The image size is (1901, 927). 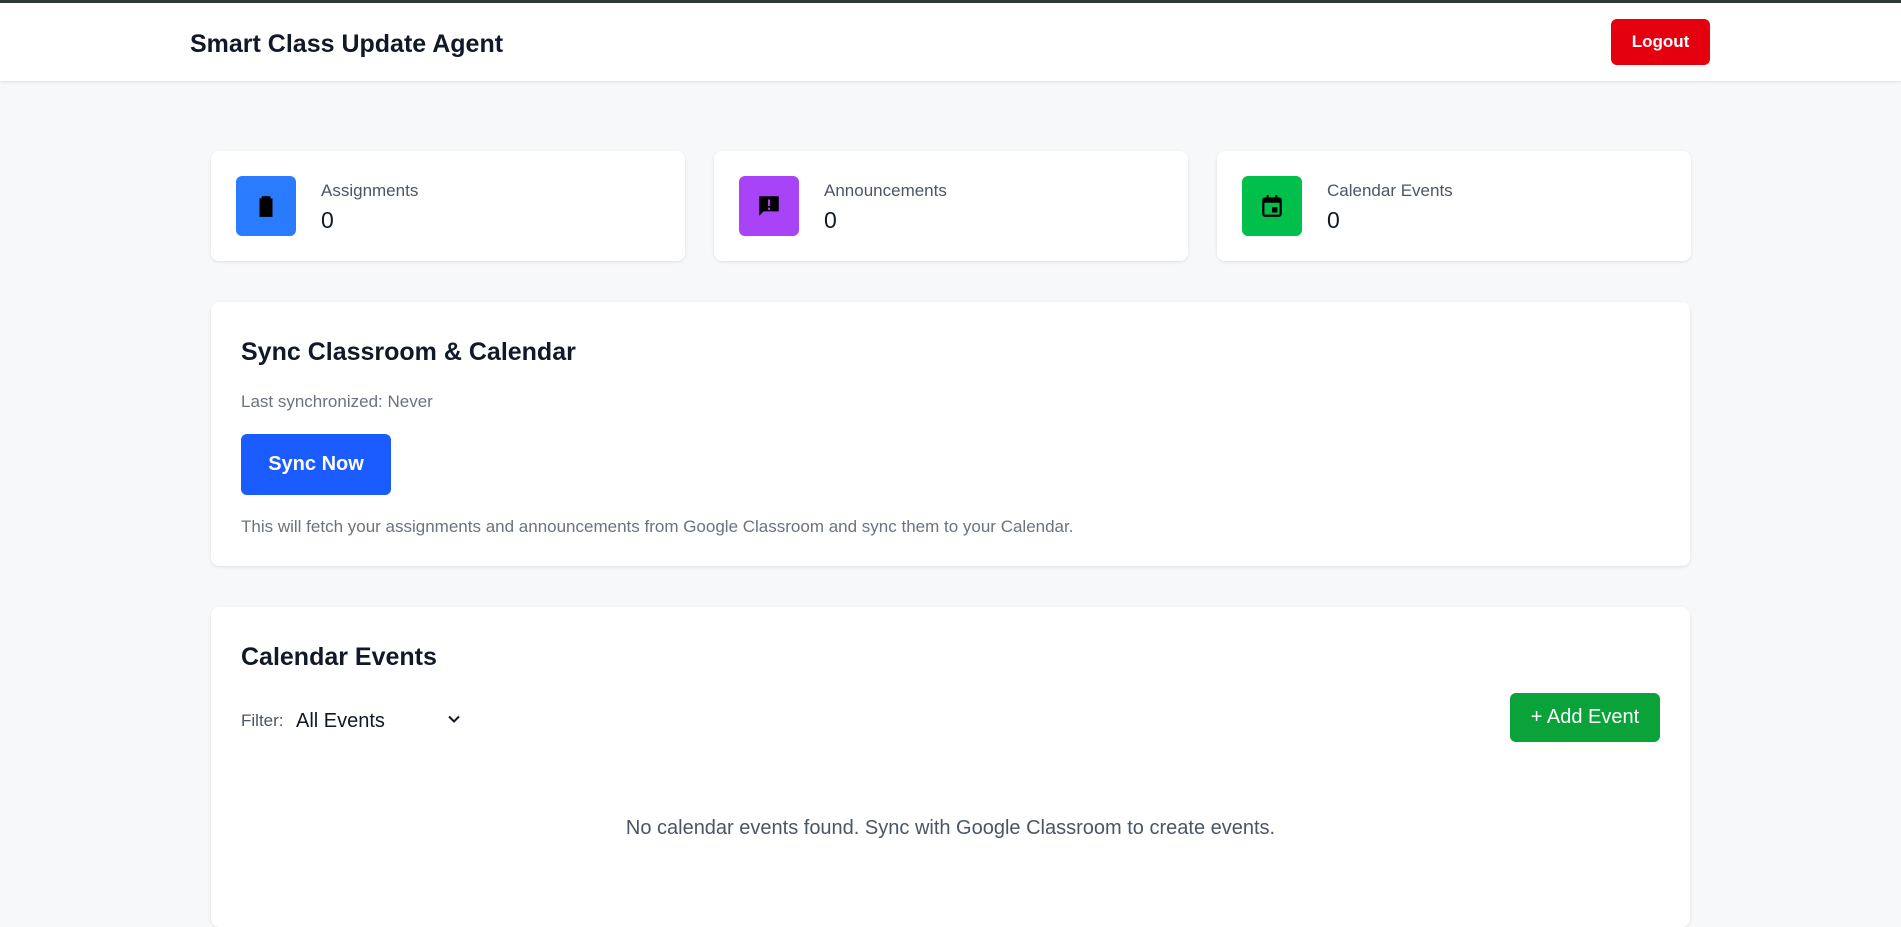 What do you see at coordinates (950, 42) in the screenshot?
I see `app-header: Smart Class Update Agent Logout` at bounding box center [950, 42].